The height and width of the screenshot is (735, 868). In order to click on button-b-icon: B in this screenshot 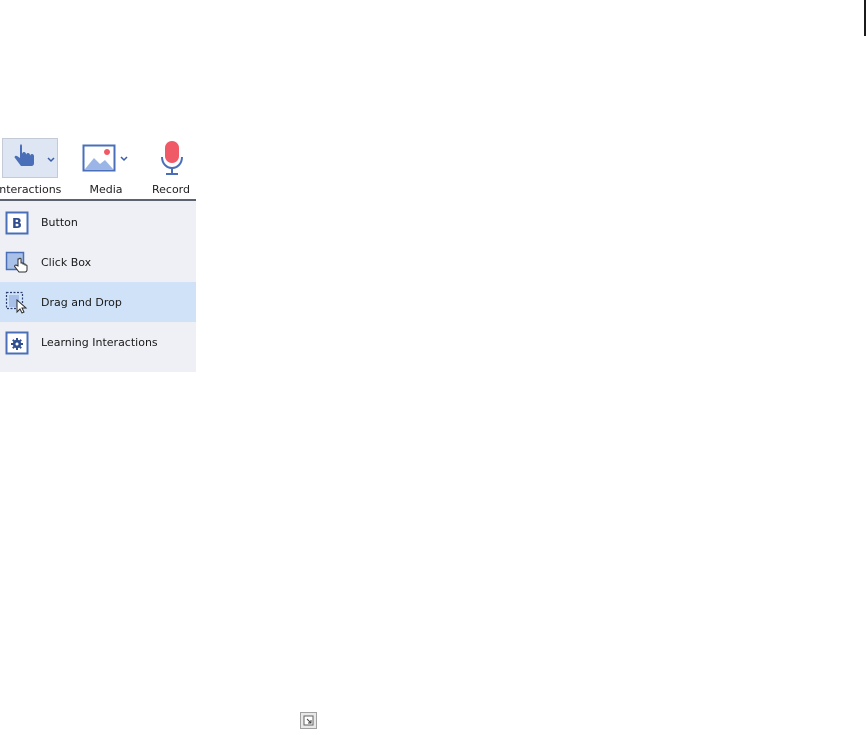, I will do `click(17, 223)`.